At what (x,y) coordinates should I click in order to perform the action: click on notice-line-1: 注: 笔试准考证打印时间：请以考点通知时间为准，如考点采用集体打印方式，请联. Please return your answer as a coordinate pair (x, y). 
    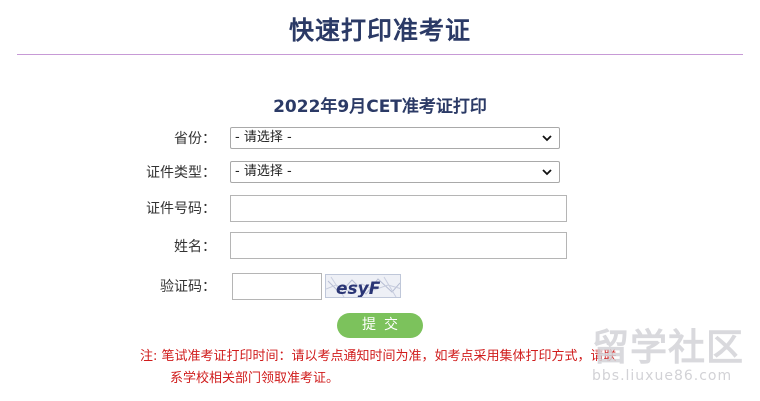
    Looking at the image, I should click on (378, 356).